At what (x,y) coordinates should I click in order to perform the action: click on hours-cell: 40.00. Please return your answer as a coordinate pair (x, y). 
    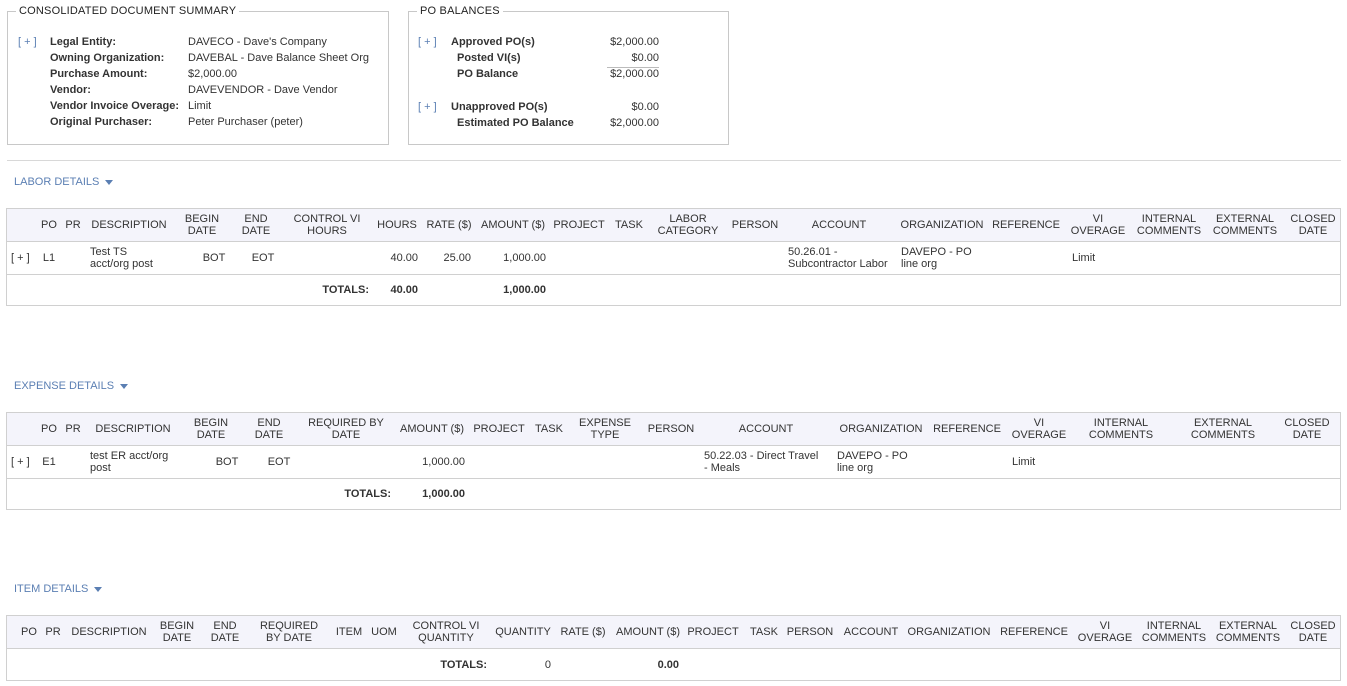
    Looking at the image, I should click on (404, 258).